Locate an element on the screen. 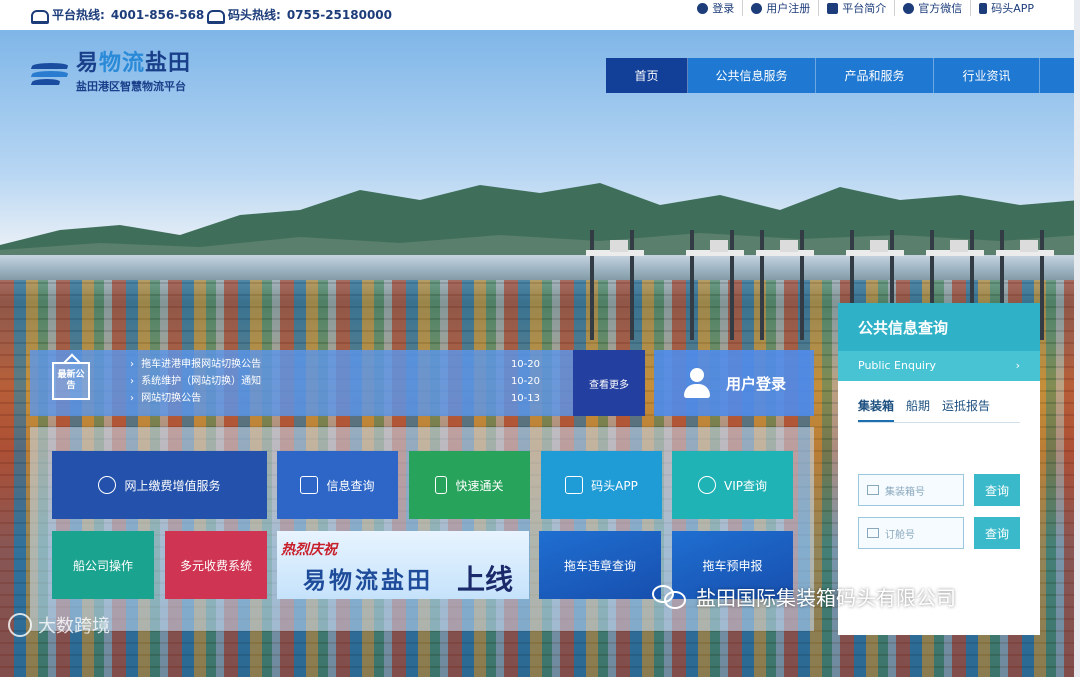 The image size is (1080, 677). nav-more is located at coordinates (1057, 75).